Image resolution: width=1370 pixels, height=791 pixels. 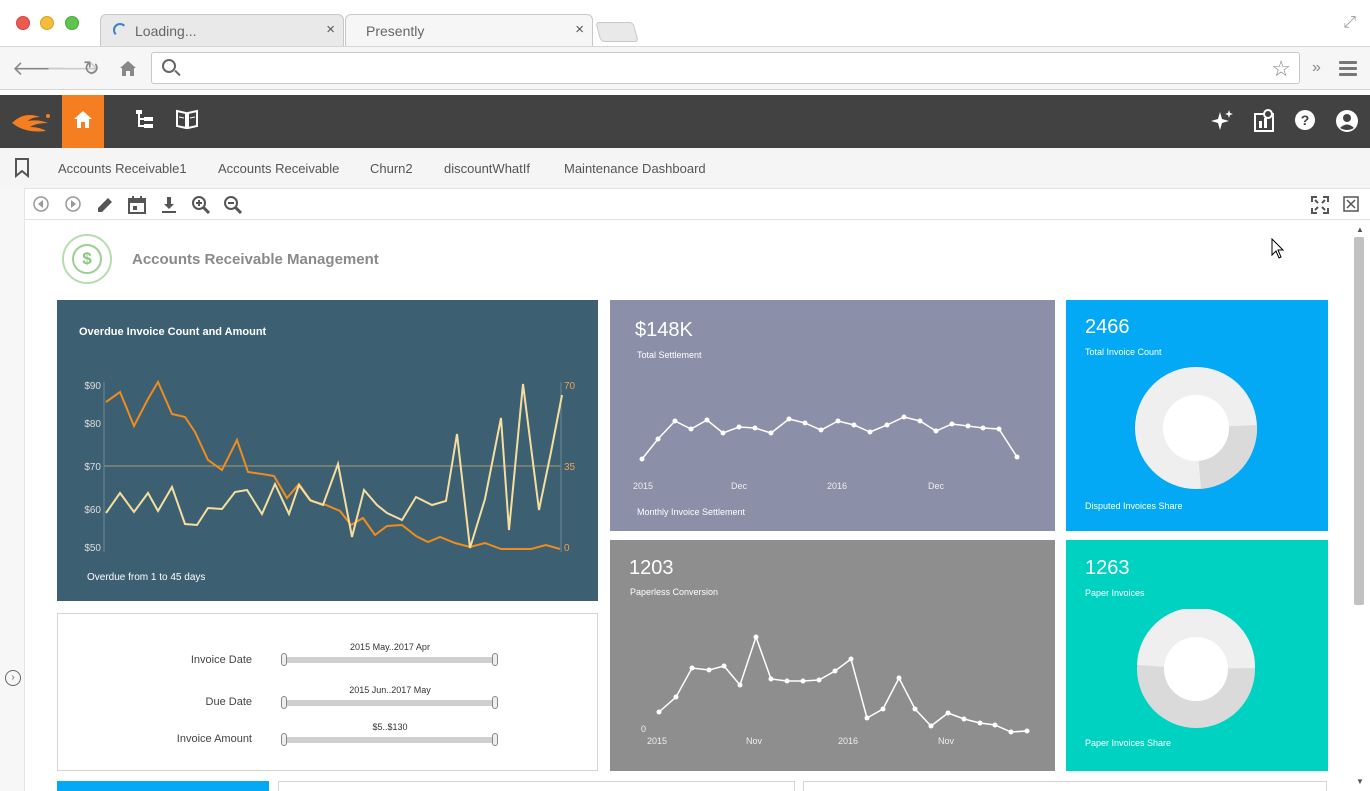 I want to click on stats-icon, so click(x=1264, y=121).